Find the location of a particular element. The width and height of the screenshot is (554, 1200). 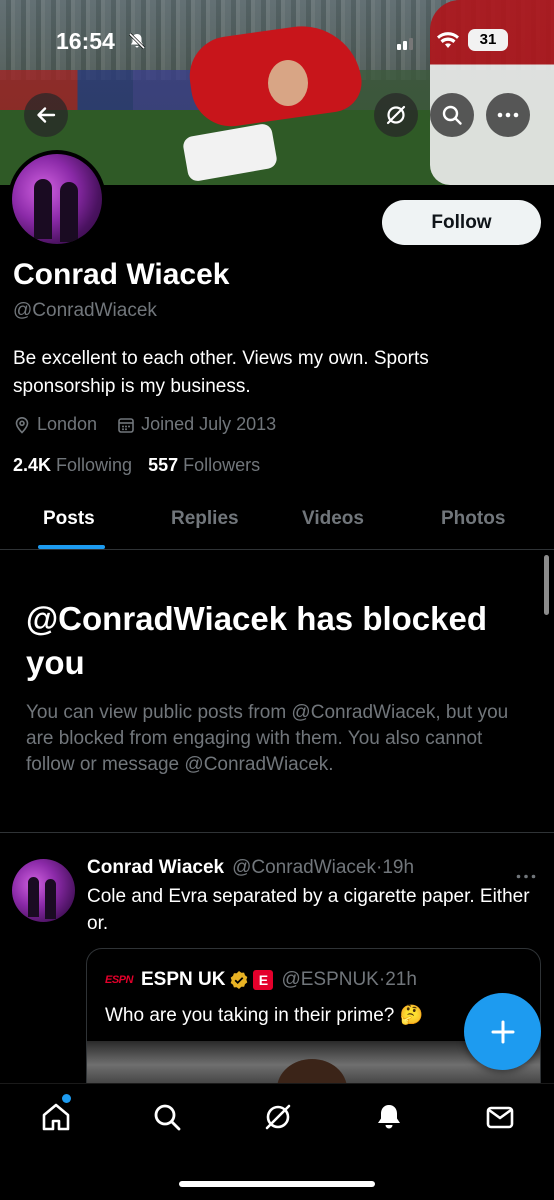

grok-button is located at coordinates (396, 115).